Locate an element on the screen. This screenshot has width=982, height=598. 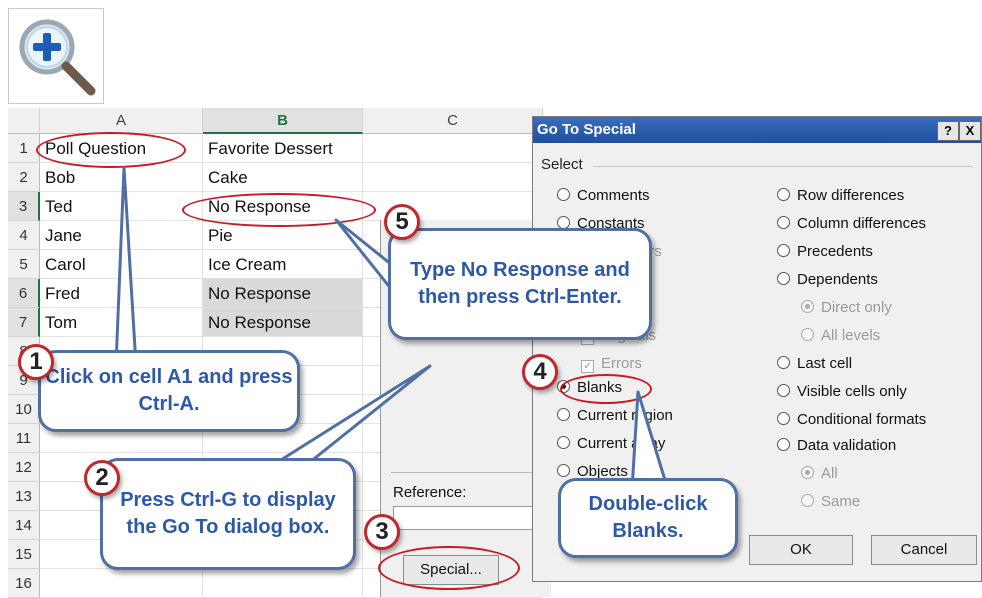
callout-4-text: Double-click Blanks. is located at coordinates (648, 517).